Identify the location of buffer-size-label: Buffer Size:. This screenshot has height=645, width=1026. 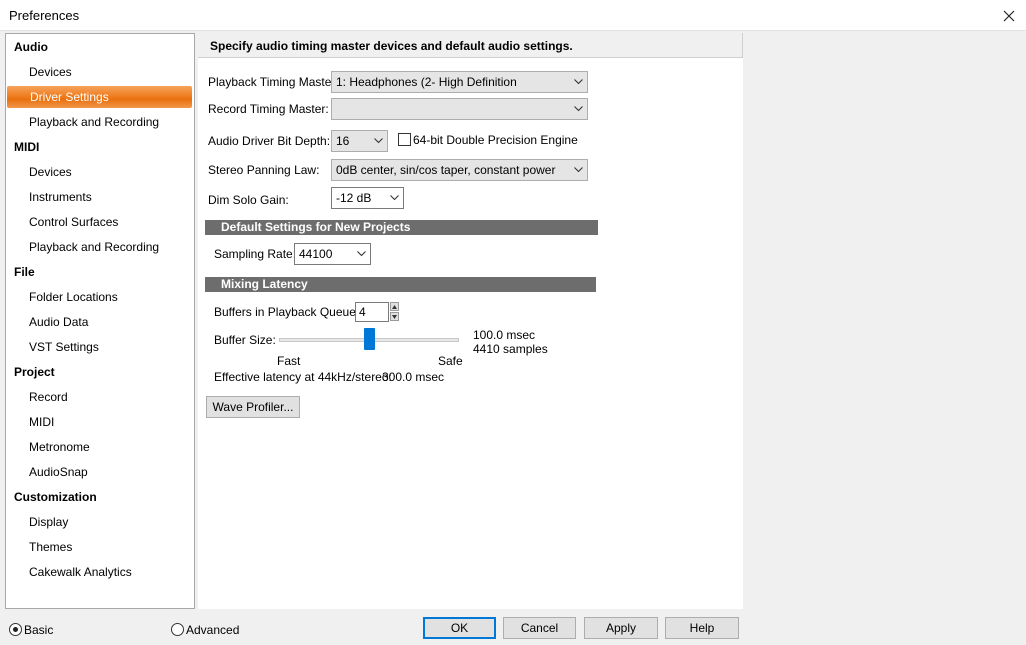
(245, 340).